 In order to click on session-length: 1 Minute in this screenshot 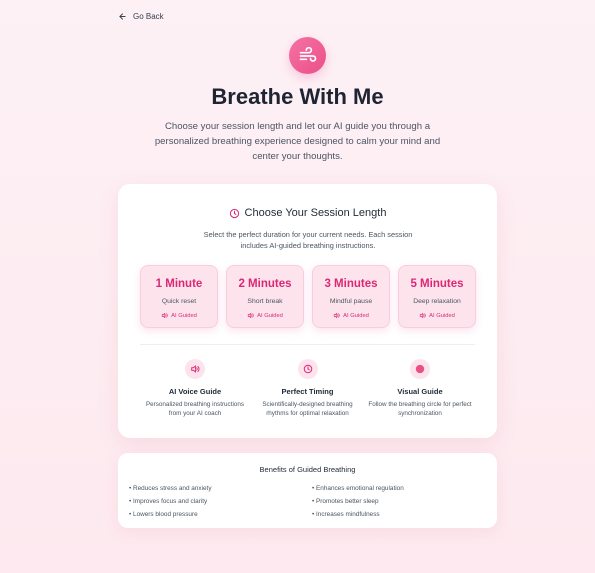, I will do `click(179, 284)`.